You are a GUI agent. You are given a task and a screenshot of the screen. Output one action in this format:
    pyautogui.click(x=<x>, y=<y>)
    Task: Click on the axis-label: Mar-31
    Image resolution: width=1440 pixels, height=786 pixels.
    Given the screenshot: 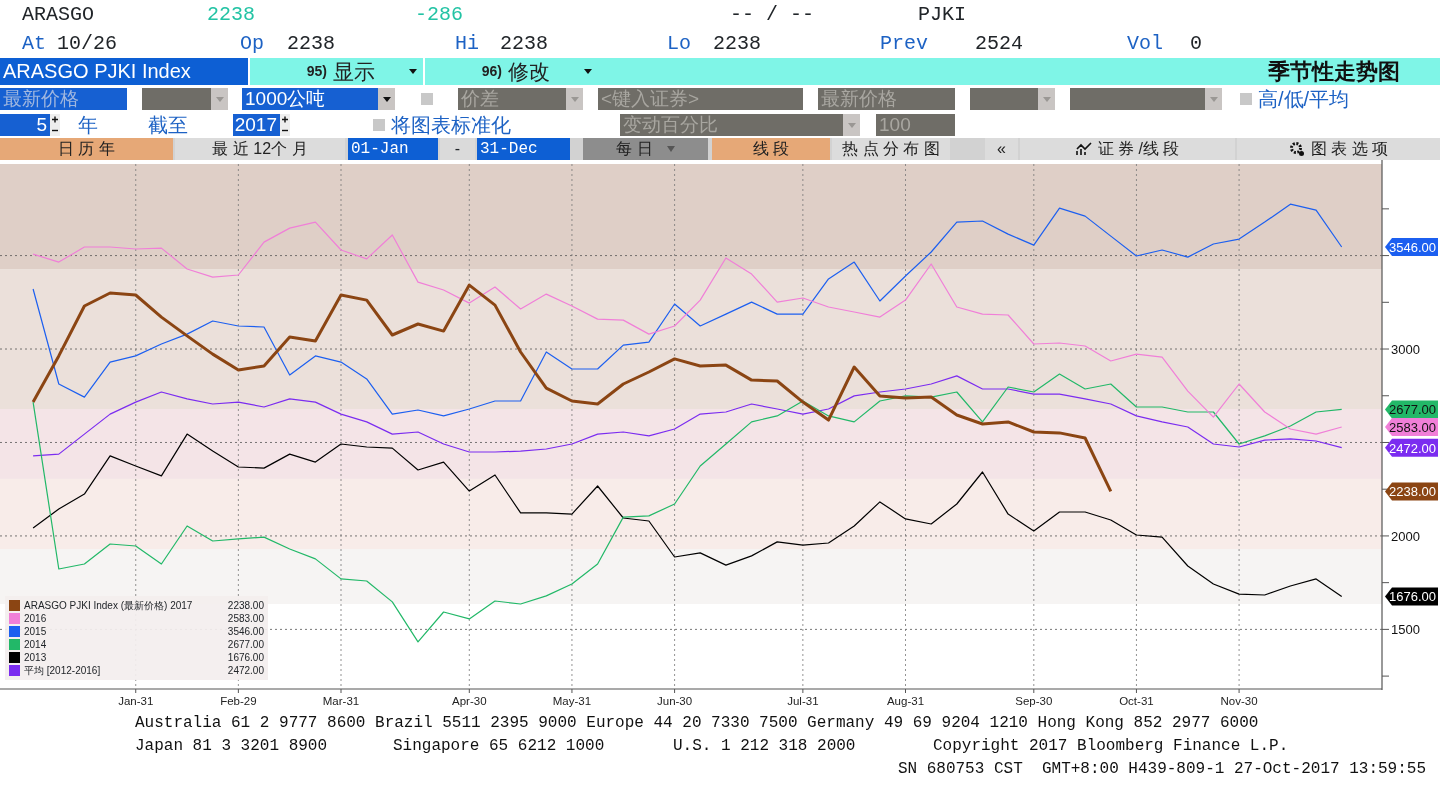 What is the action you would take?
    pyautogui.click(x=341, y=701)
    